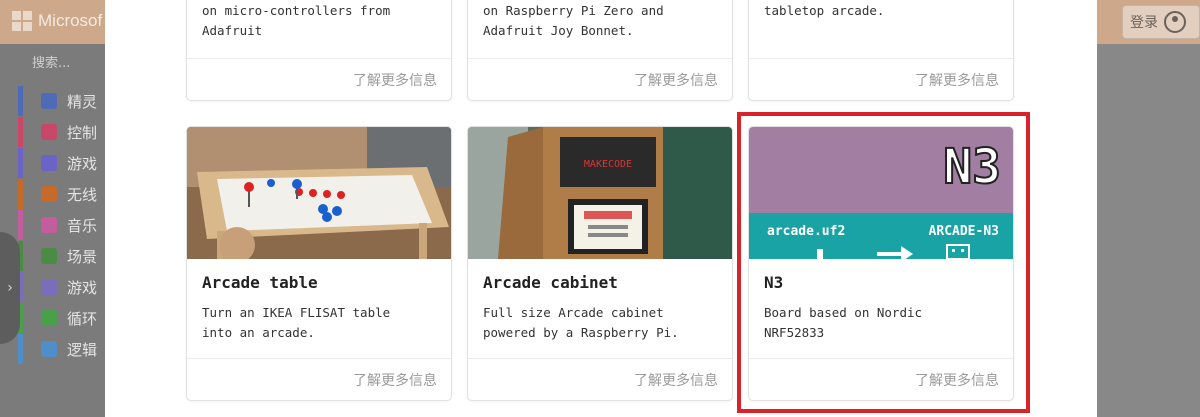 This screenshot has width=1200, height=417. Describe the element at coordinates (82, 101) in the screenshot. I see `toolbox-category-label: 精灵` at that location.